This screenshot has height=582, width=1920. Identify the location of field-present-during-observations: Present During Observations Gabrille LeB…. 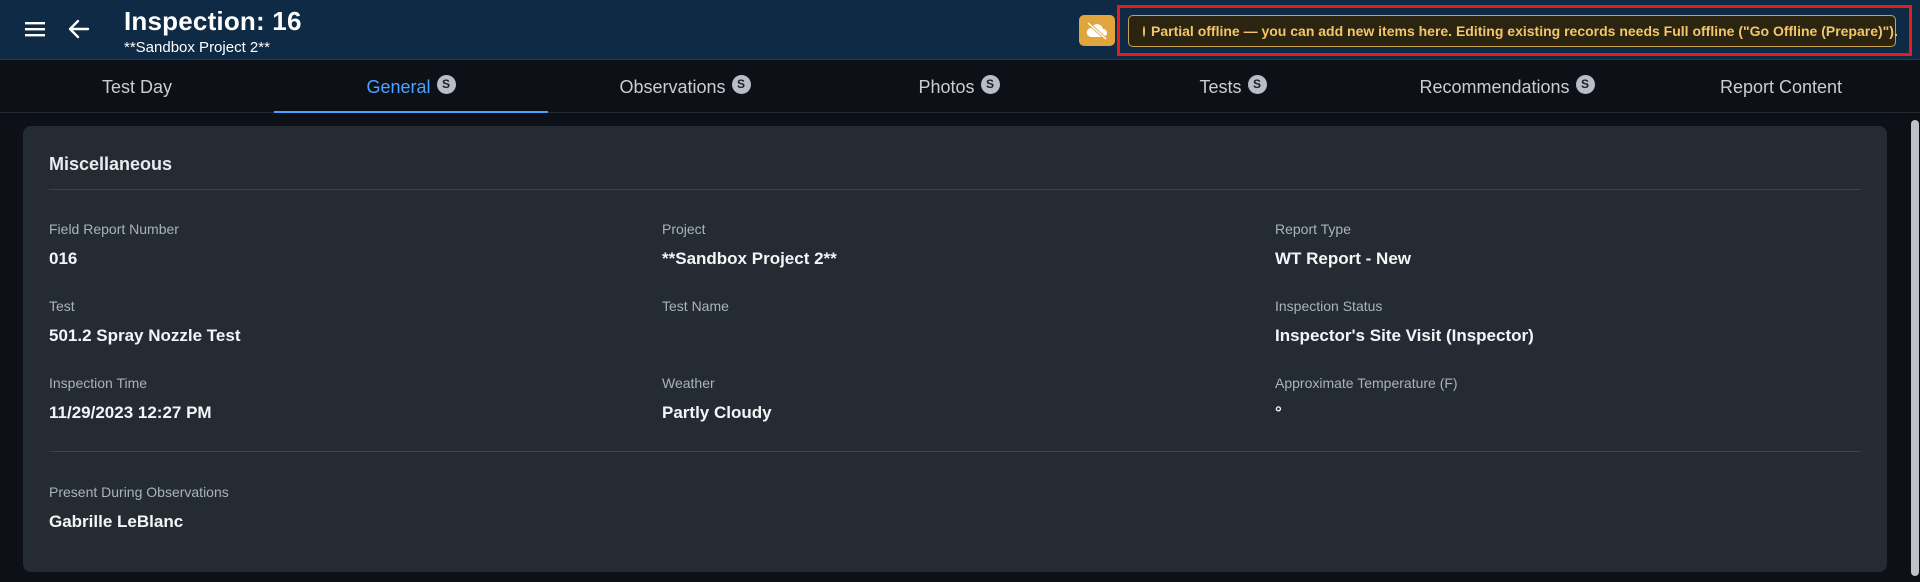
(139, 508).